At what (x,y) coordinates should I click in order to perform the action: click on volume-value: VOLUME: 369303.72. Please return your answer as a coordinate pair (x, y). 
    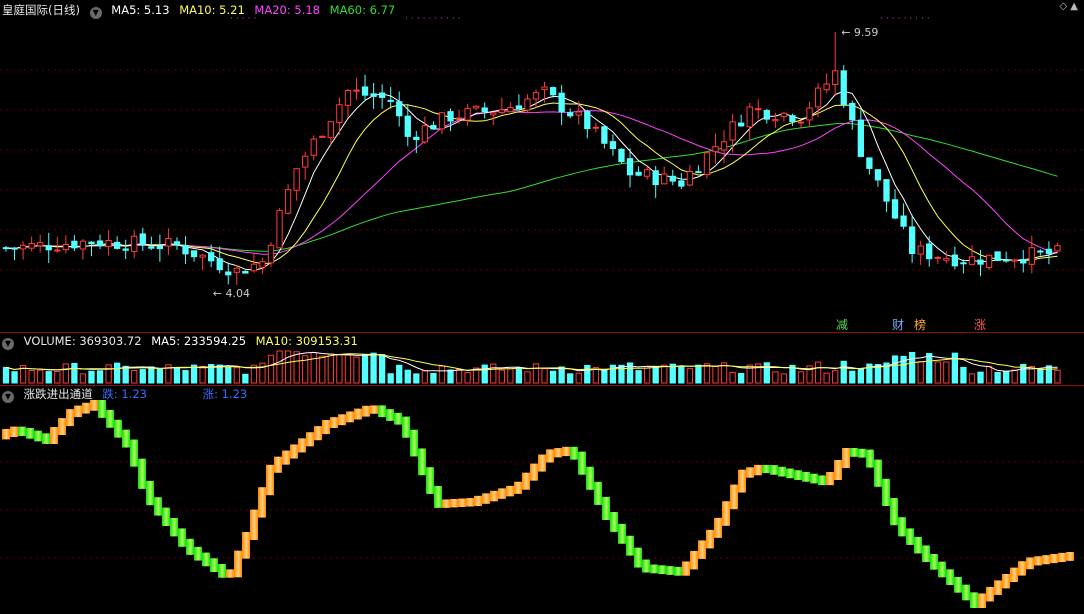
    Looking at the image, I should click on (82, 341).